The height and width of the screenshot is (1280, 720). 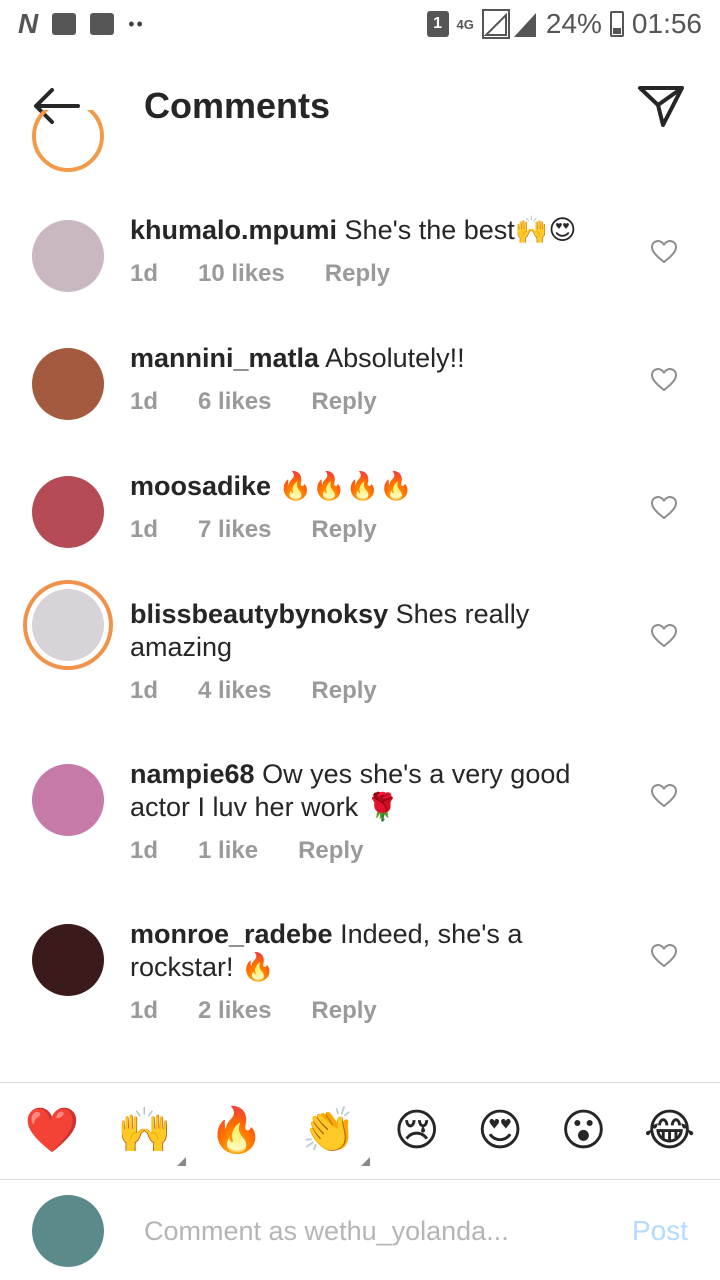 What do you see at coordinates (102, 24) in the screenshot?
I see `folder-icon` at bounding box center [102, 24].